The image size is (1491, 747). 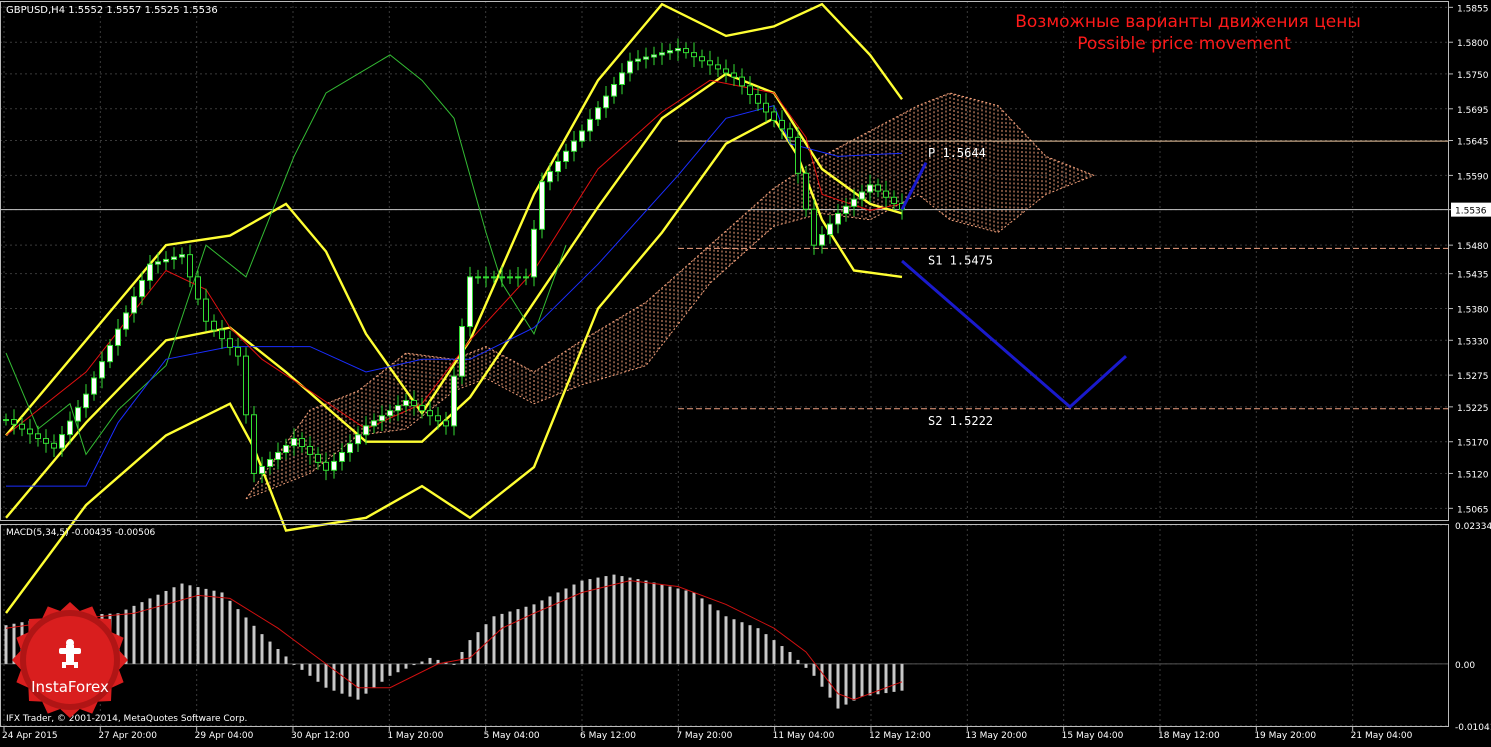 What do you see at coordinates (996, 736) in the screenshot?
I see `time-tick-label: 13 May 20:00` at bounding box center [996, 736].